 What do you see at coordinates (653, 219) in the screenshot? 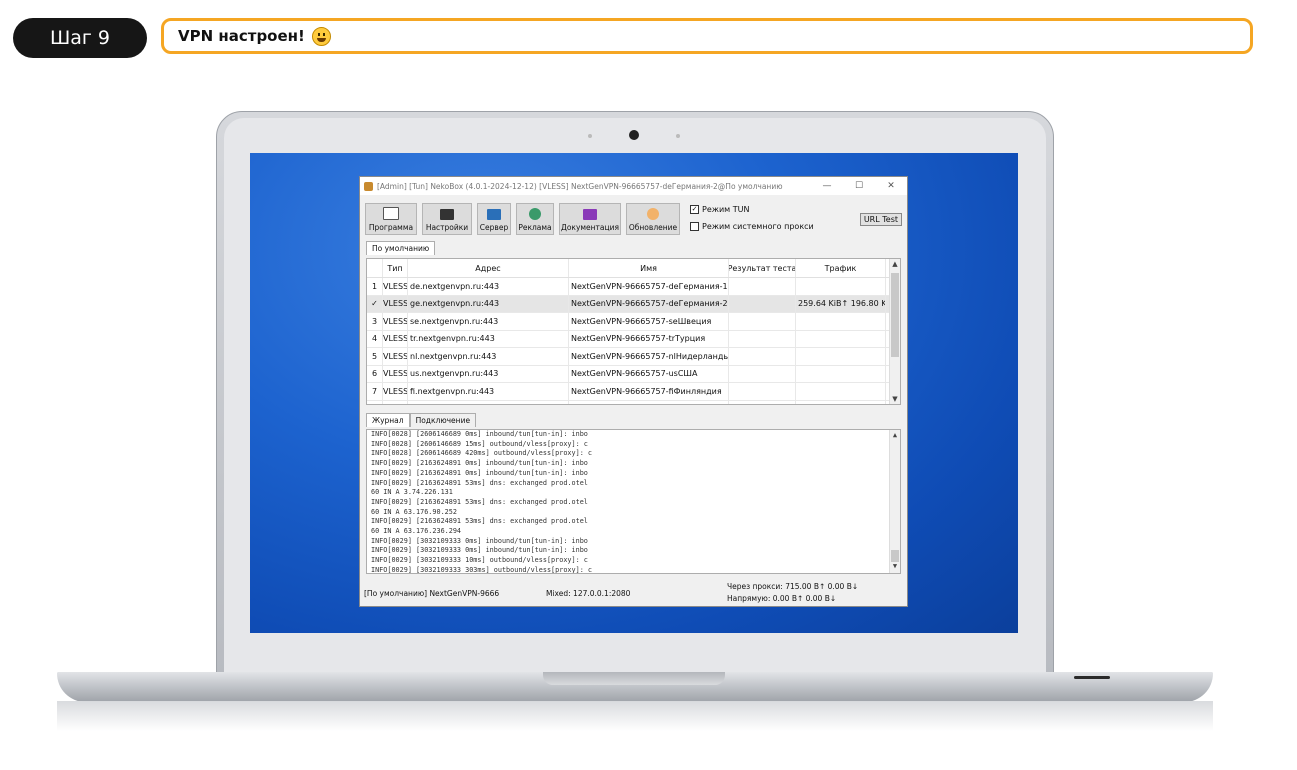
I see `update-button: Обновление` at bounding box center [653, 219].